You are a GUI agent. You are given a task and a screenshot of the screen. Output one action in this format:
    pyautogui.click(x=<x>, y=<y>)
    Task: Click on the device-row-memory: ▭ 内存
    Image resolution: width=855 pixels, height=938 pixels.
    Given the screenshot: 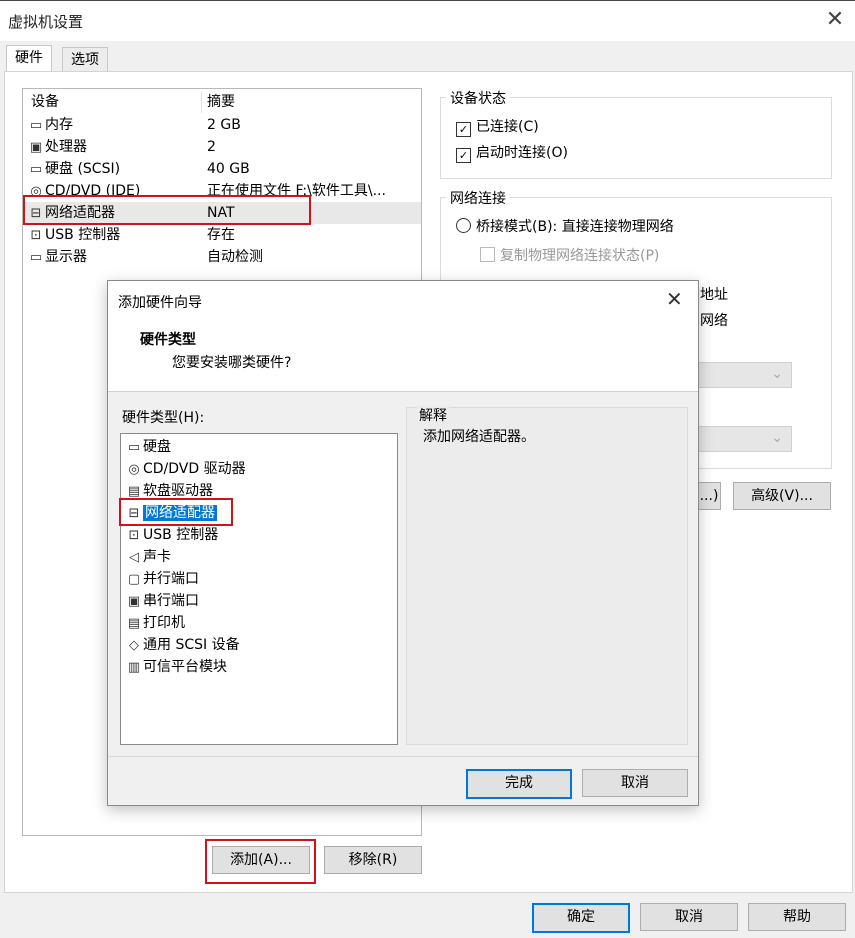 What is the action you would take?
    pyautogui.click(x=50, y=125)
    